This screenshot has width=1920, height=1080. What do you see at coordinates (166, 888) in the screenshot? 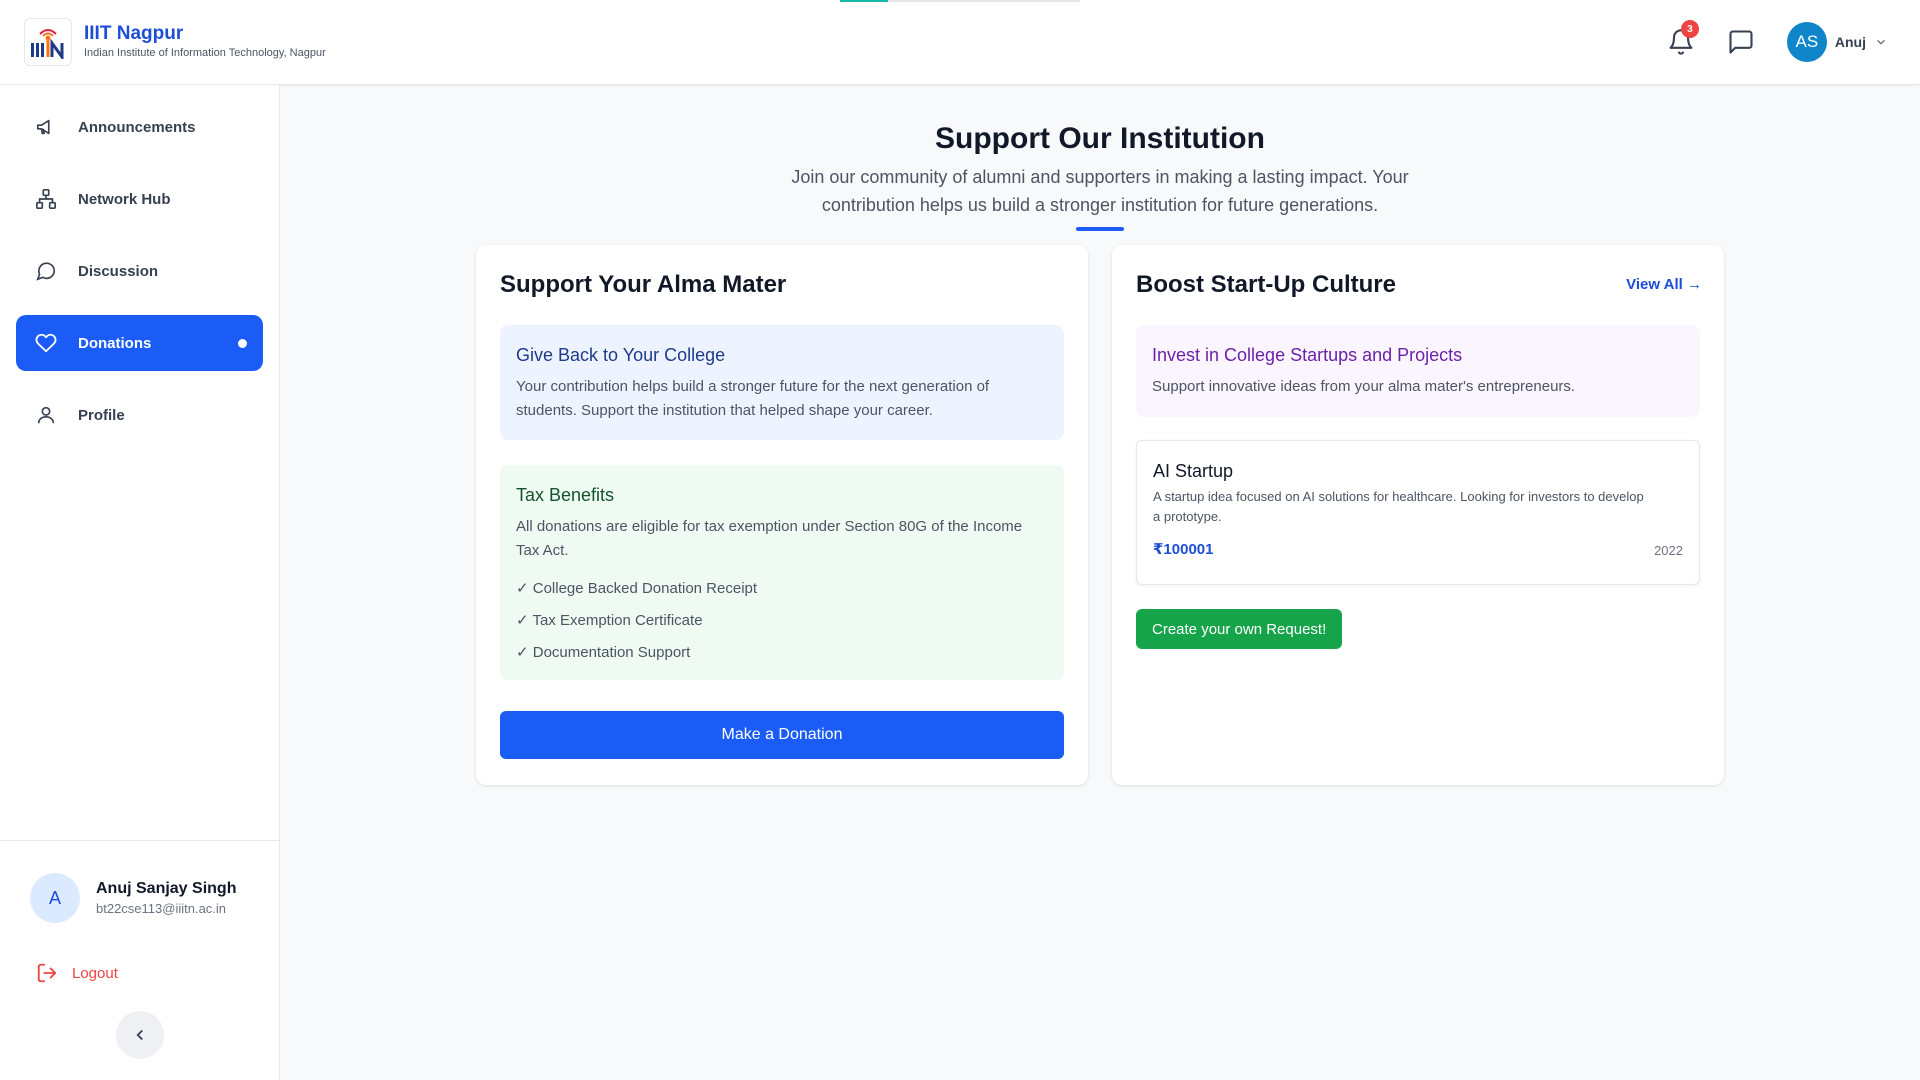
I see `profile-name: Anuj Sanjay Singh` at bounding box center [166, 888].